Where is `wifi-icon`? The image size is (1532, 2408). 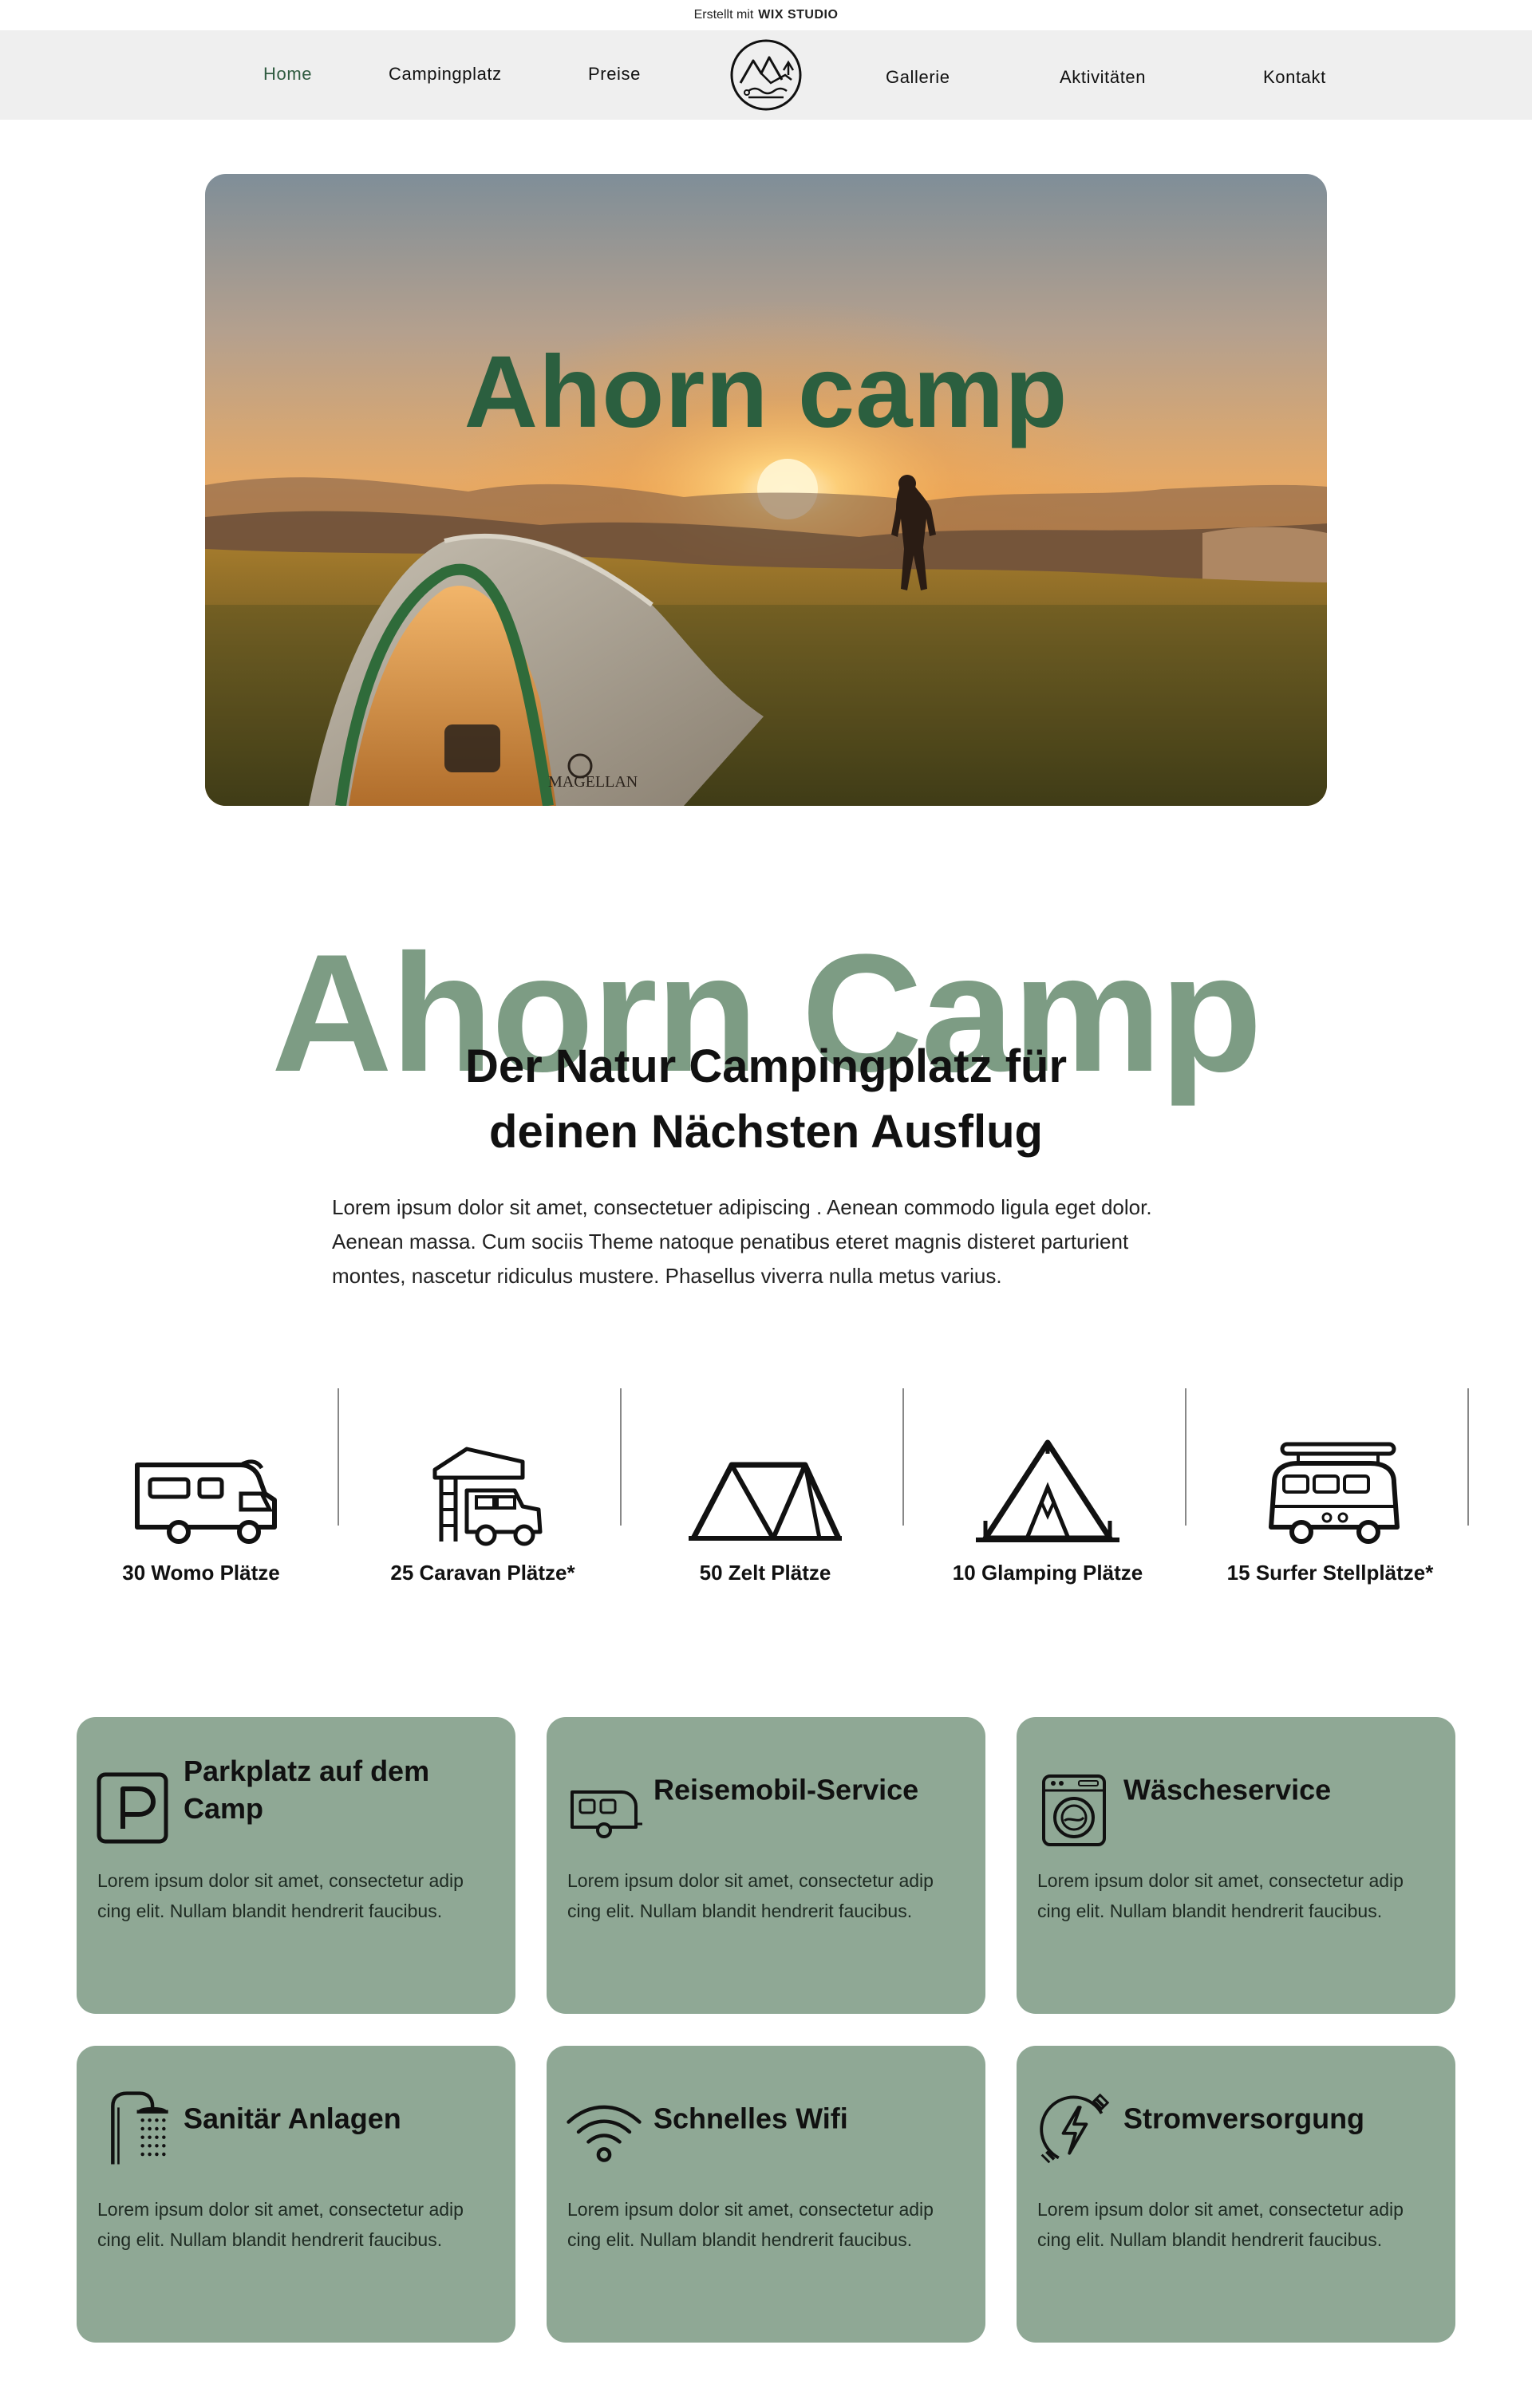 wifi-icon is located at coordinates (605, 2133).